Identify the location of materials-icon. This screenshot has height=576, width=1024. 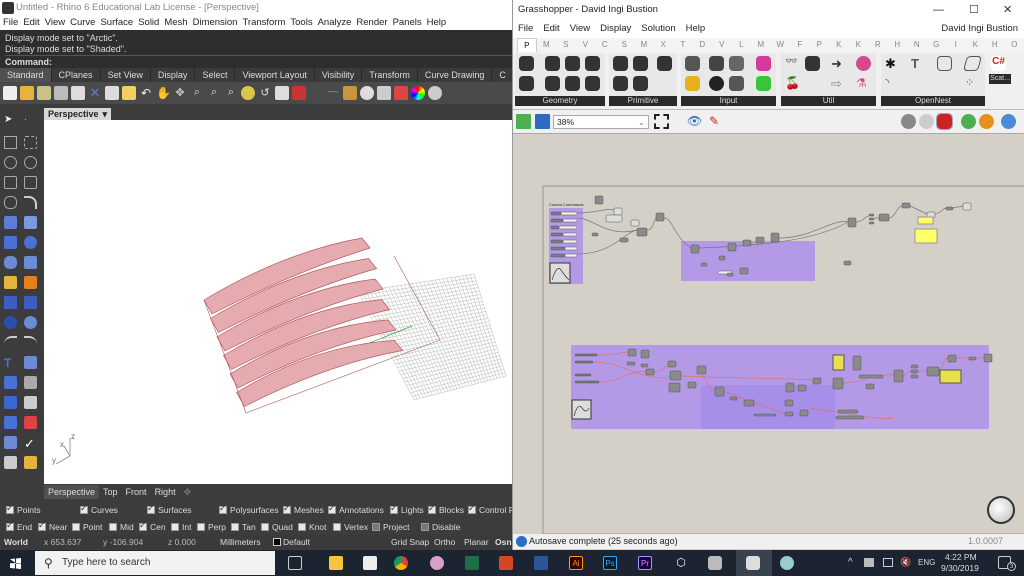
(401, 93).